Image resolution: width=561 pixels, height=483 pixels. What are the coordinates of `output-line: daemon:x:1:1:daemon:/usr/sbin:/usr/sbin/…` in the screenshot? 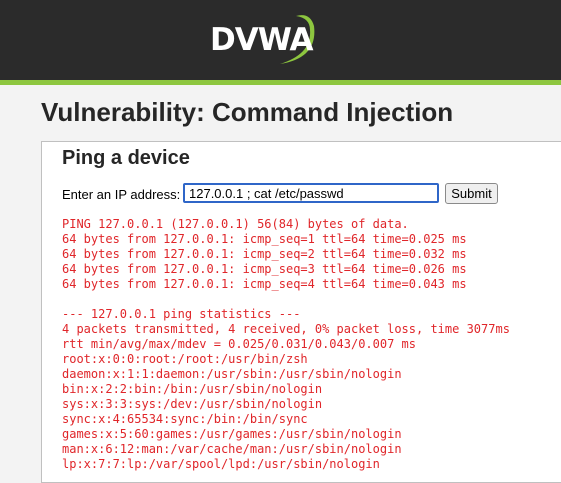 It's located at (232, 374).